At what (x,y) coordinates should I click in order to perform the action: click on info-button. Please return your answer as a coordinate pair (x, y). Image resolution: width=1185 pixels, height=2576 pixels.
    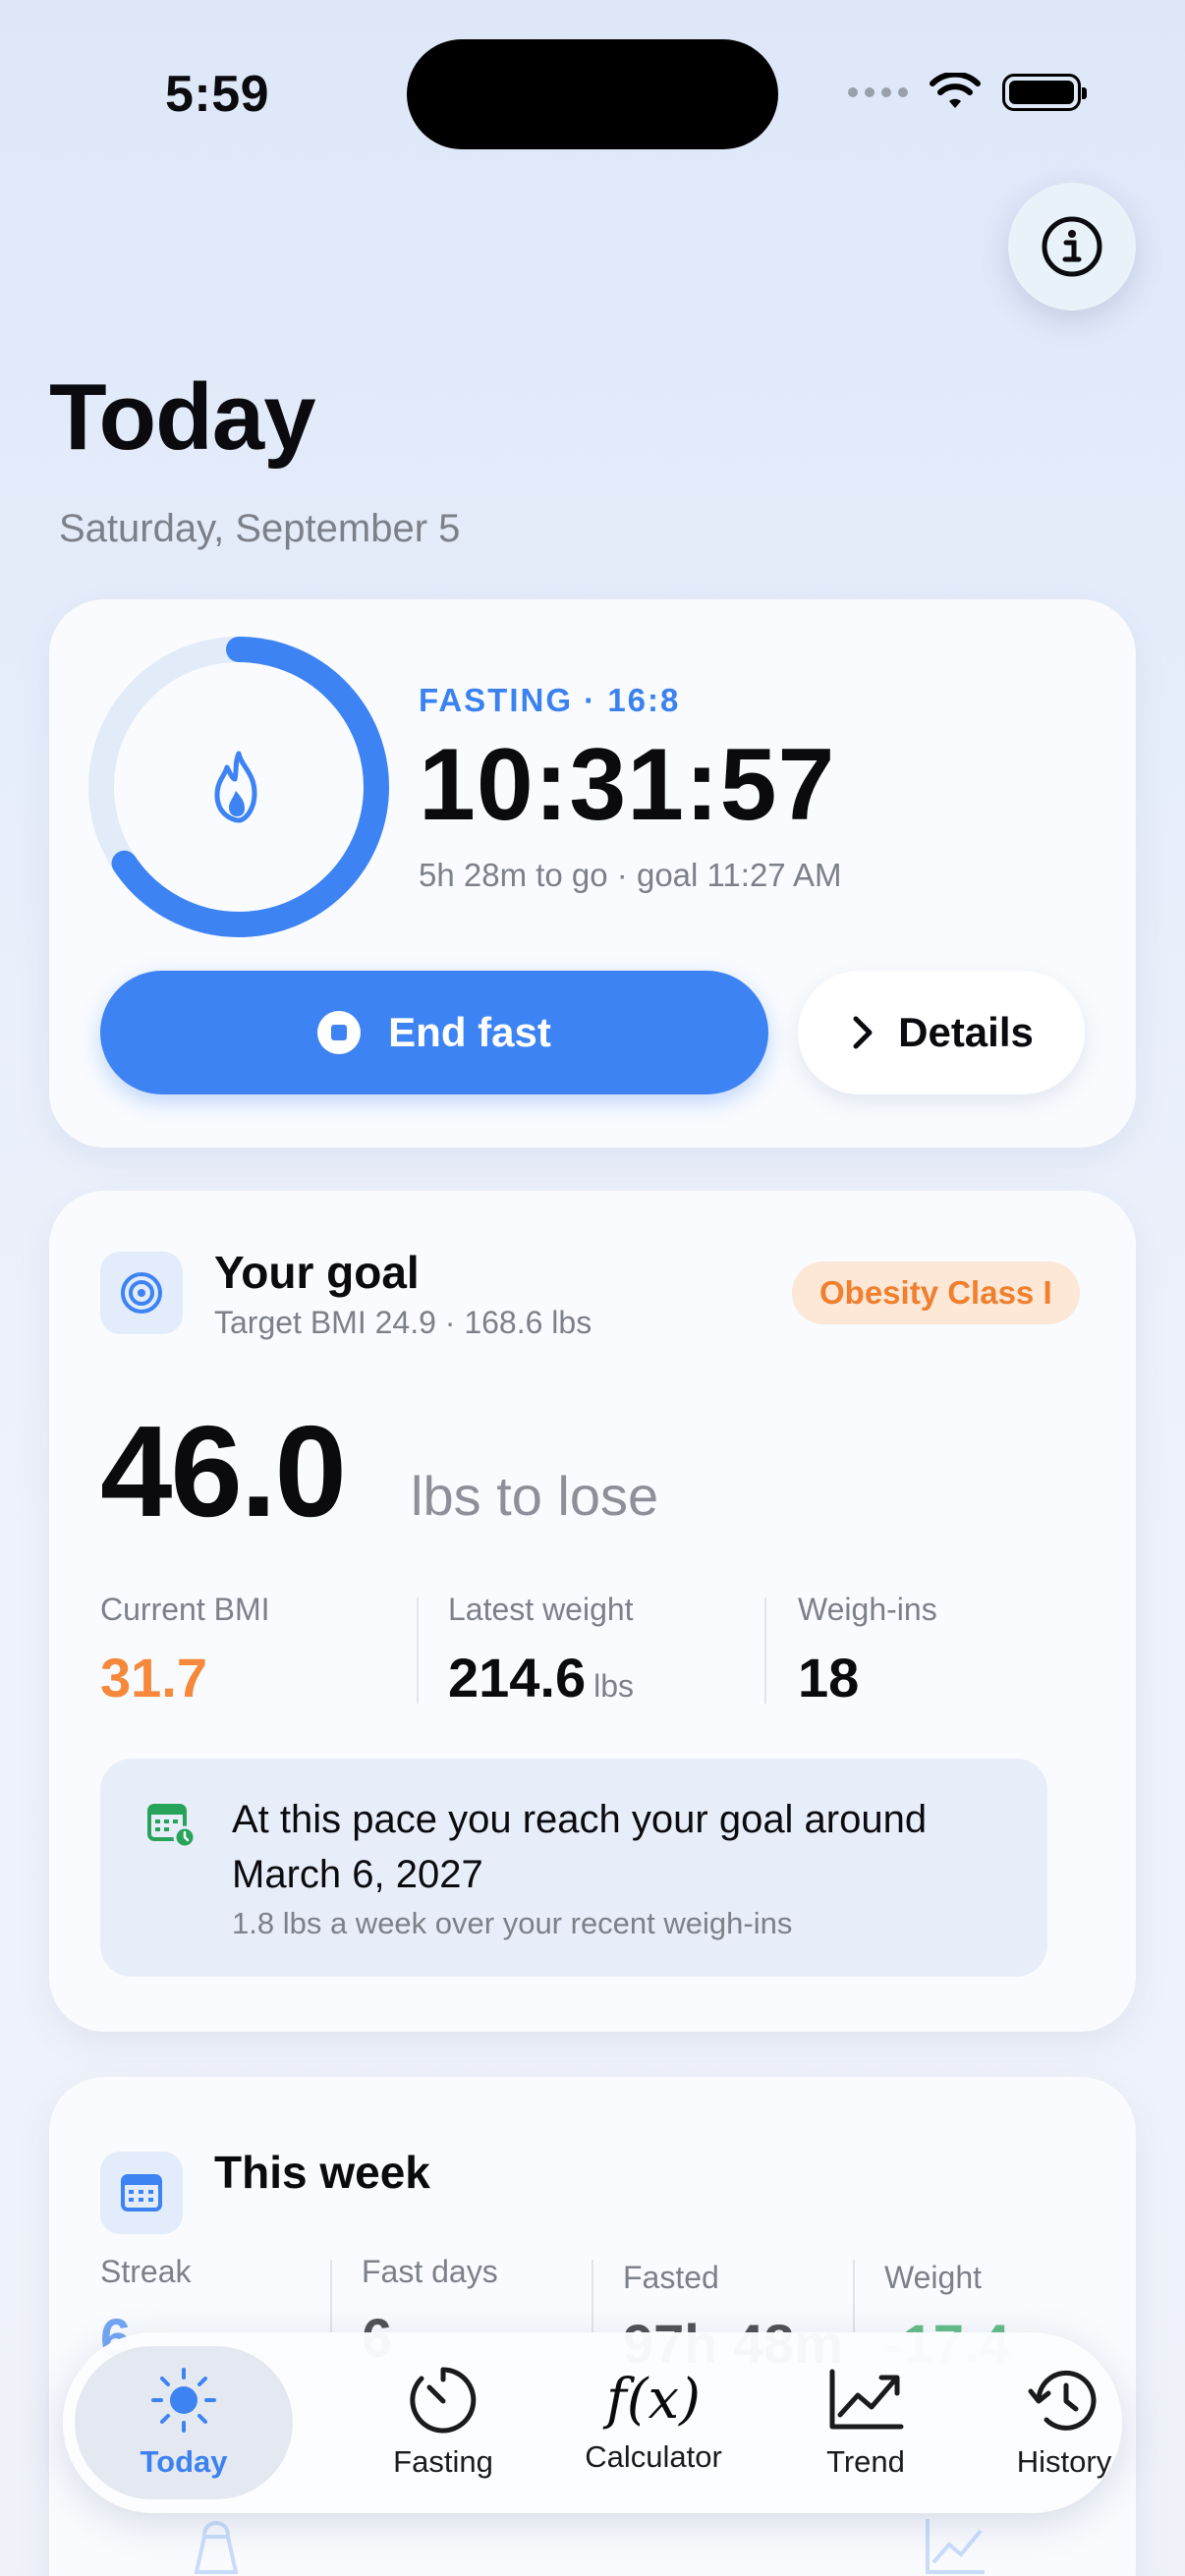
    Looking at the image, I should click on (1072, 246).